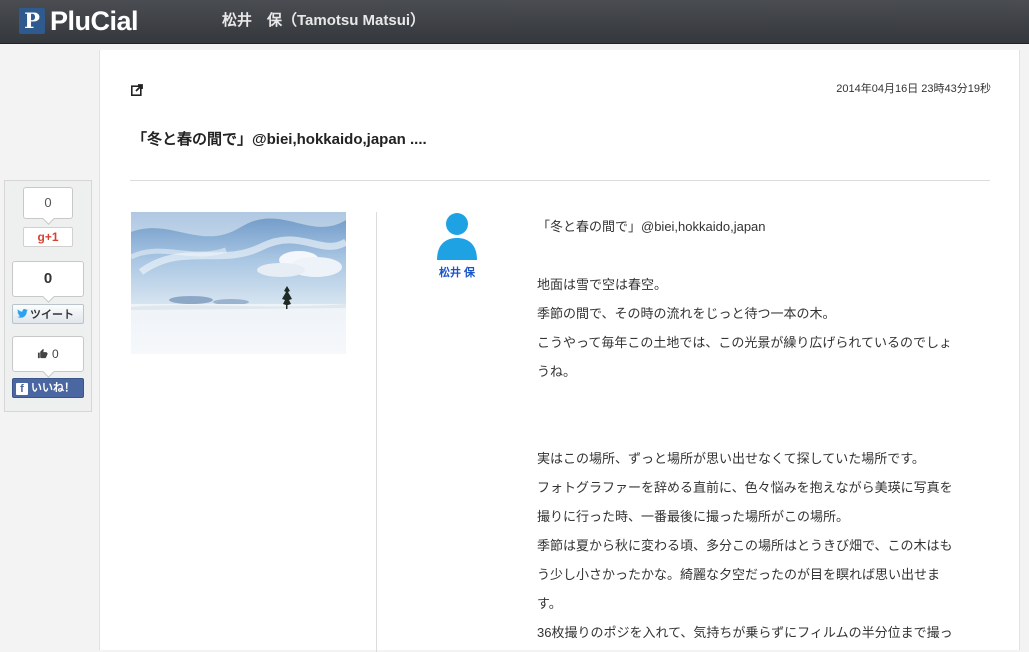 The height and width of the screenshot is (652, 1029). What do you see at coordinates (651, 226) in the screenshot?
I see `body-line: 「冬と春の間で」@biei,hokkaido,japan` at bounding box center [651, 226].